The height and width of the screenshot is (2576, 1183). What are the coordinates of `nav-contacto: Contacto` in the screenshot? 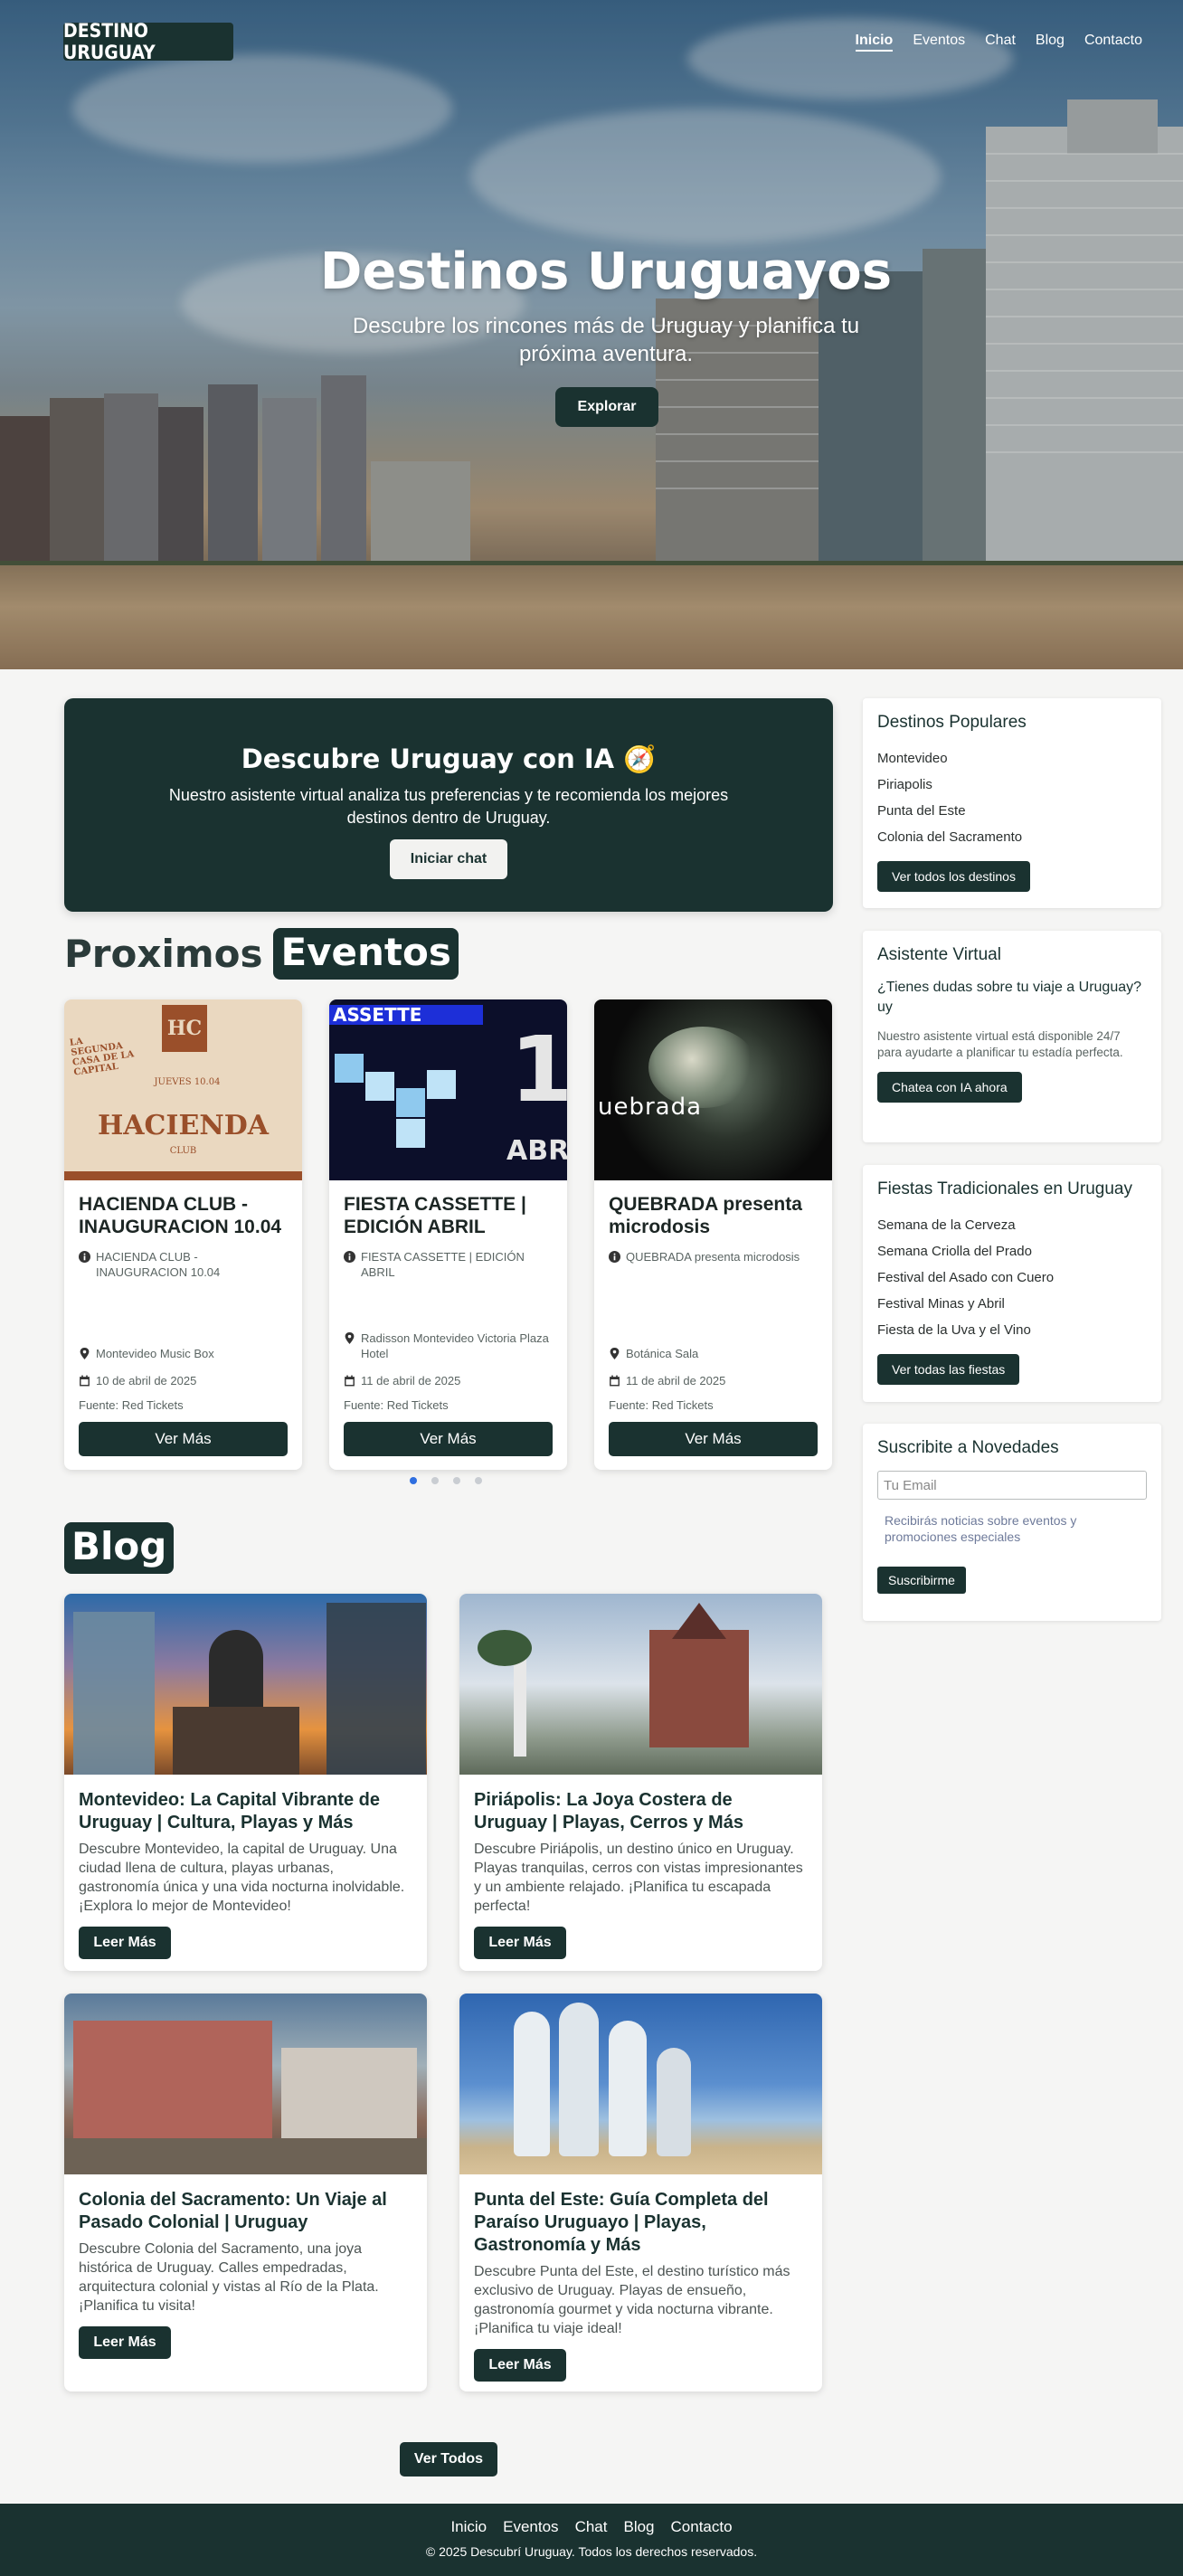 It's located at (1113, 42).